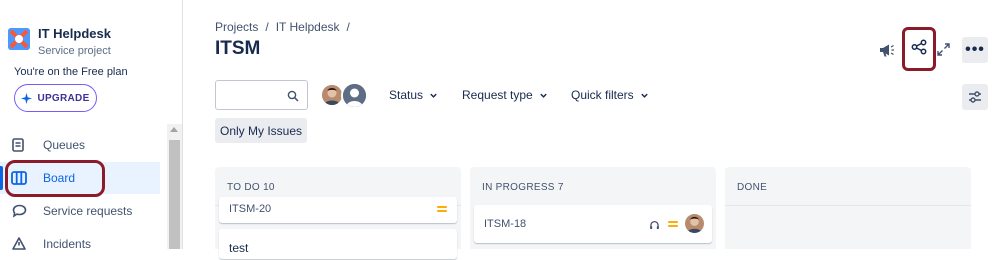 This screenshot has height=260, width=999. What do you see at coordinates (752, 187) in the screenshot?
I see `column-header: DONE` at bounding box center [752, 187].